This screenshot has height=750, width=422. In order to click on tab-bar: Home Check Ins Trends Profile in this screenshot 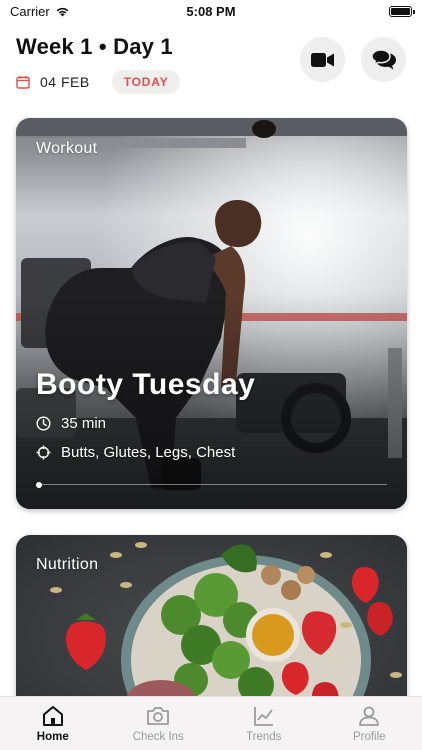, I will do `click(211, 723)`.